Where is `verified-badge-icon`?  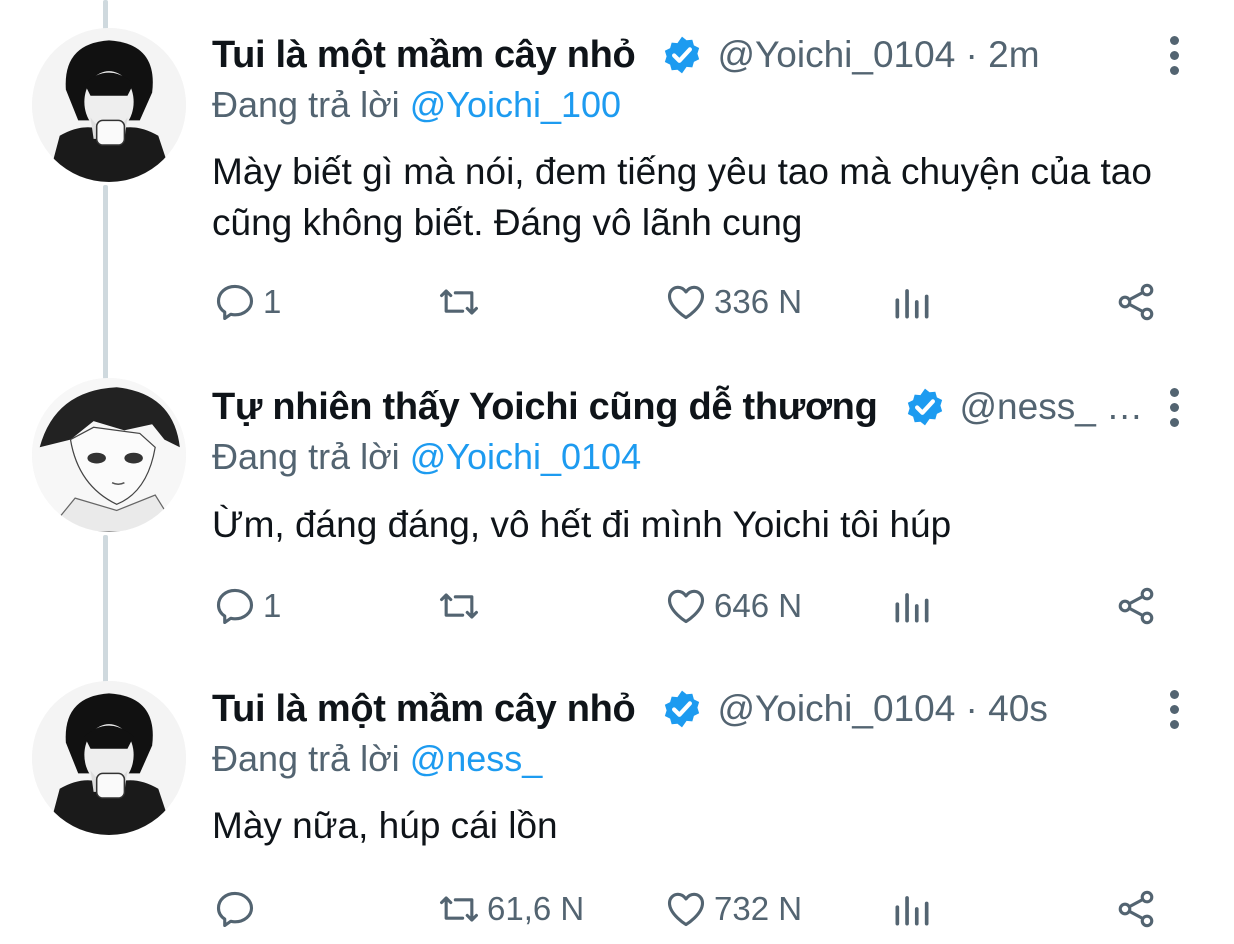 verified-badge-icon is located at coordinates (682, 709).